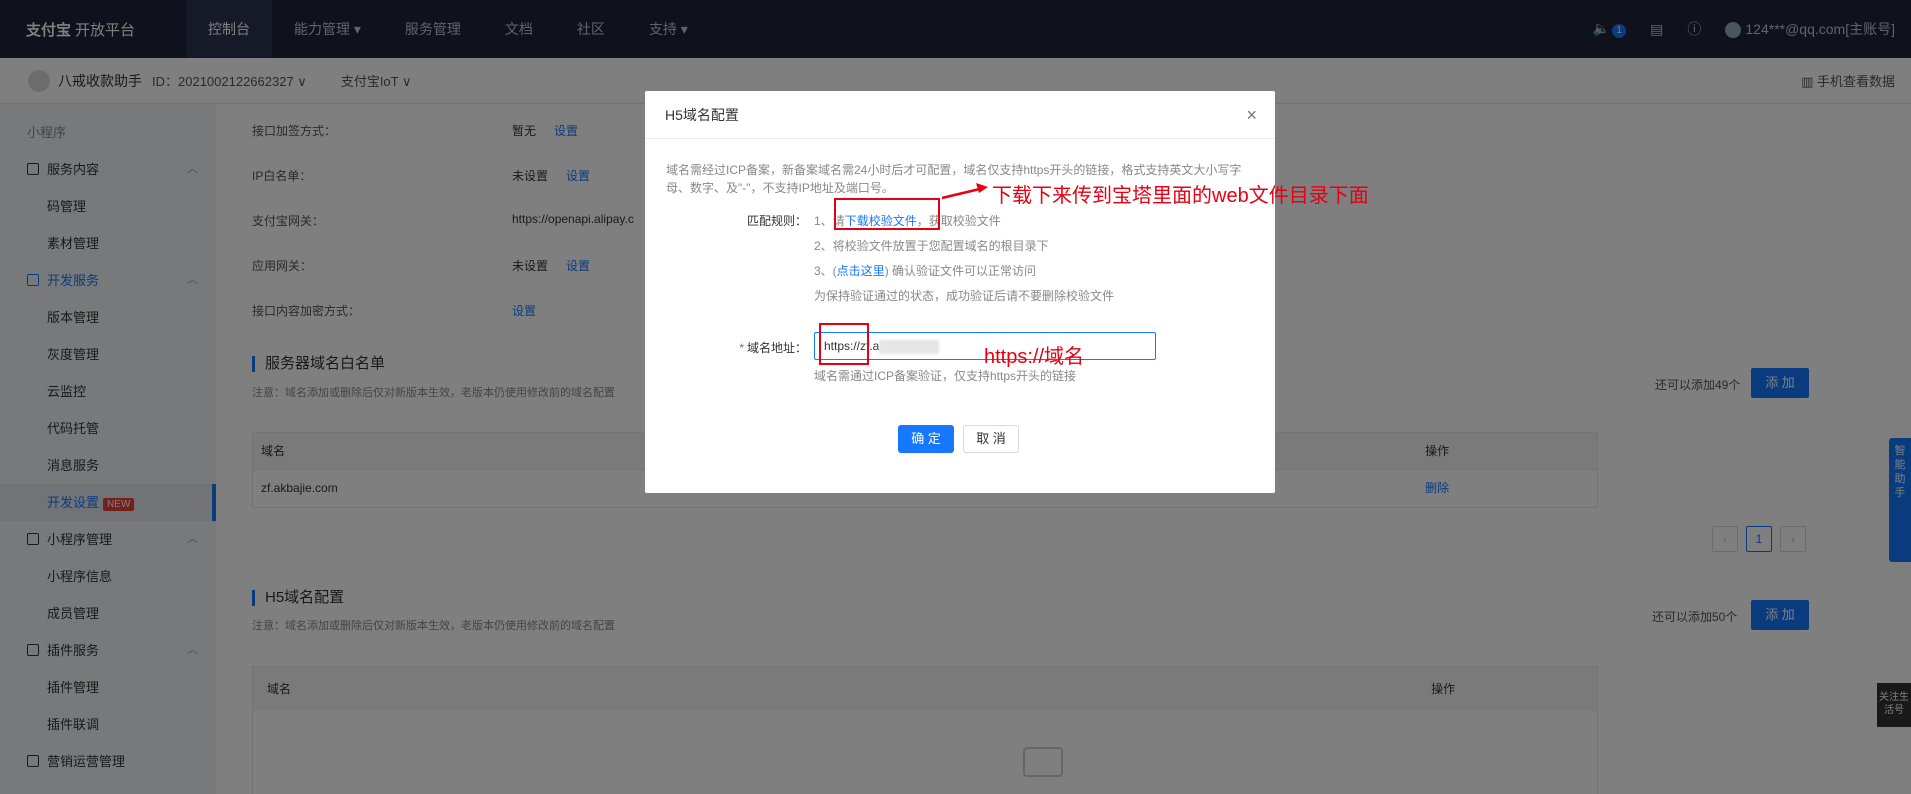  Describe the element at coordinates (1034, 357) in the screenshot. I see `annotation-note-https: https://域名` at that location.